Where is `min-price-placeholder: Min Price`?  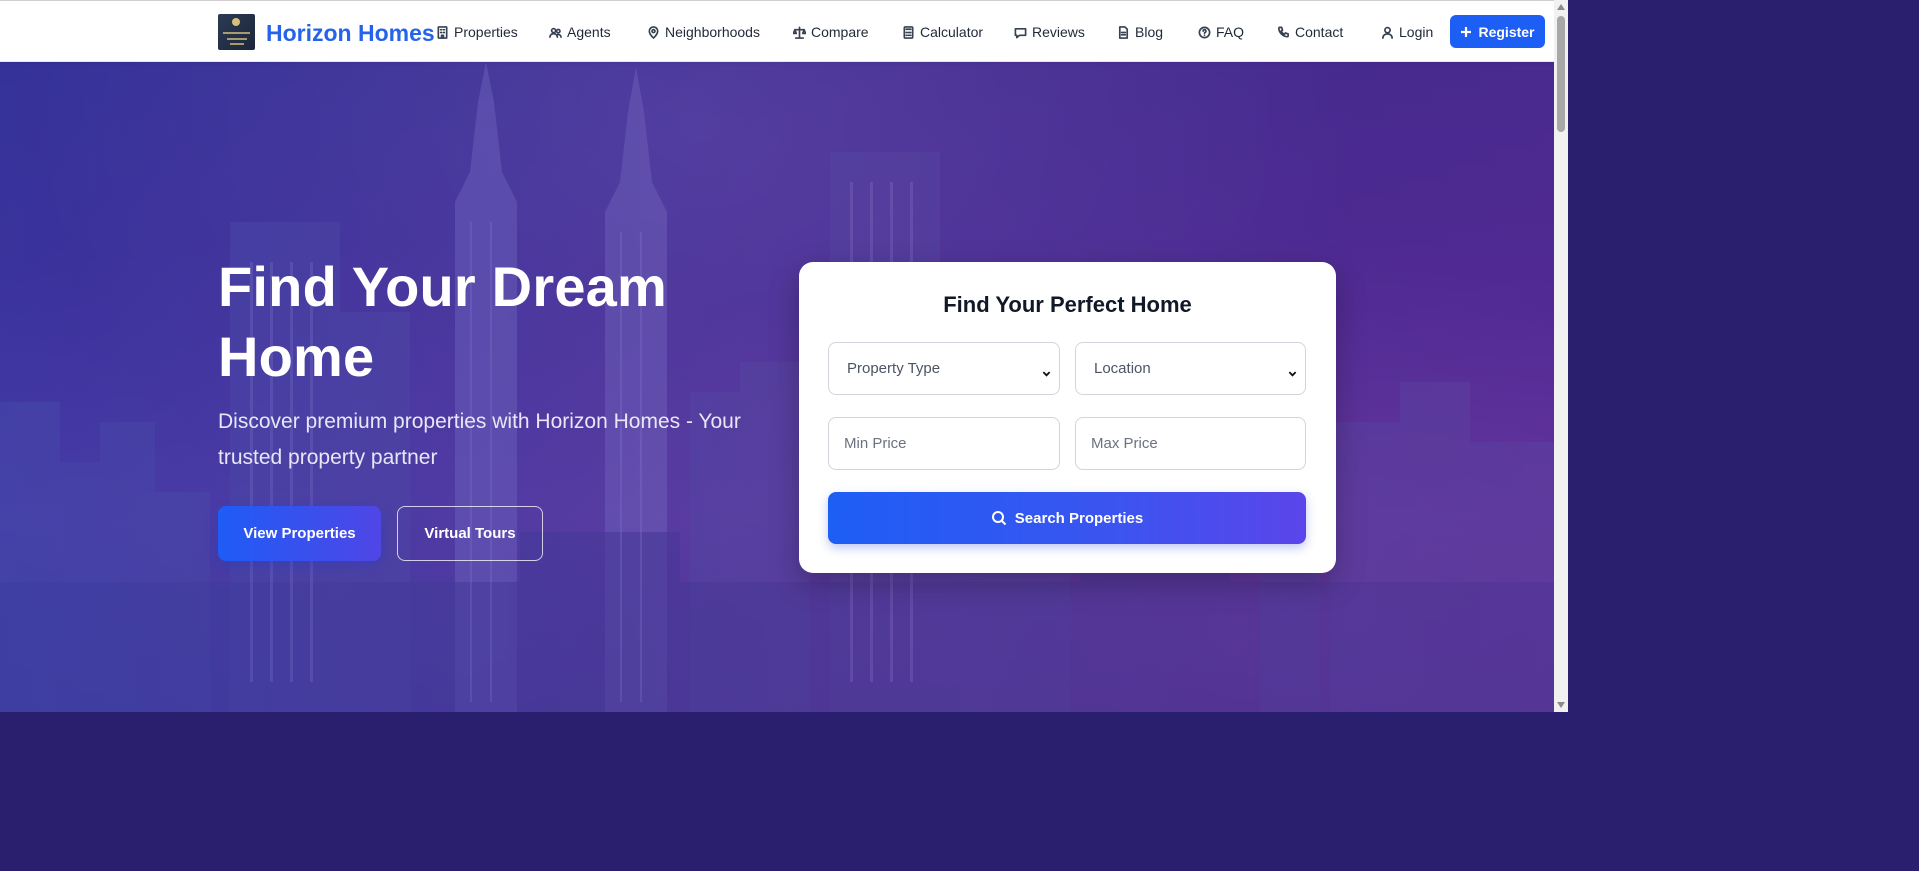
min-price-placeholder: Min Price is located at coordinates (875, 443).